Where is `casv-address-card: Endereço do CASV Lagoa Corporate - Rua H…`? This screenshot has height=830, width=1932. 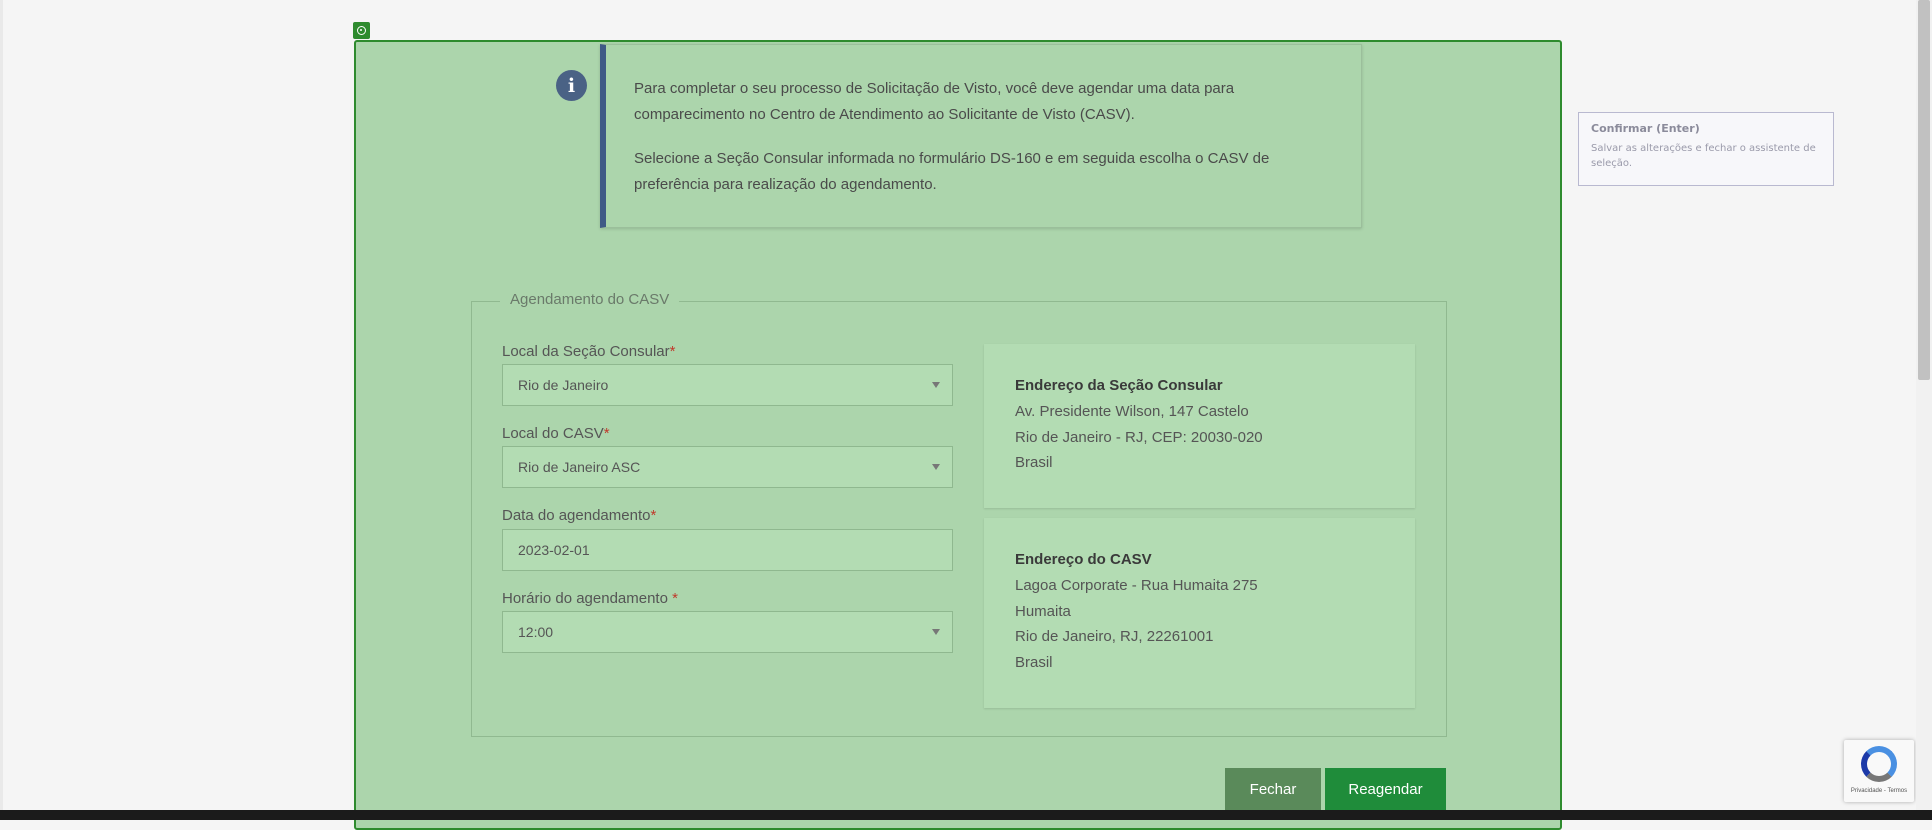 casv-address-card: Endereço do CASV Lagoa Corporate - Rua H… is located at coordinates (1199, 613).